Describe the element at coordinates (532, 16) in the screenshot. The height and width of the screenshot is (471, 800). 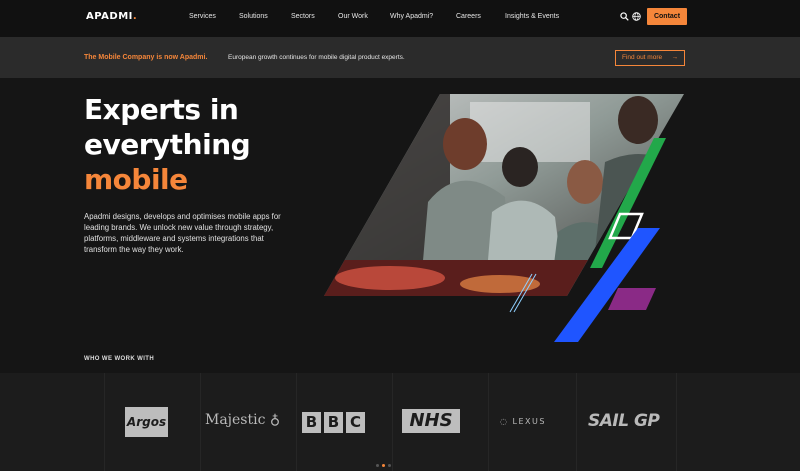
I see `nav-item-insights-events: Insights & Events` at that location.